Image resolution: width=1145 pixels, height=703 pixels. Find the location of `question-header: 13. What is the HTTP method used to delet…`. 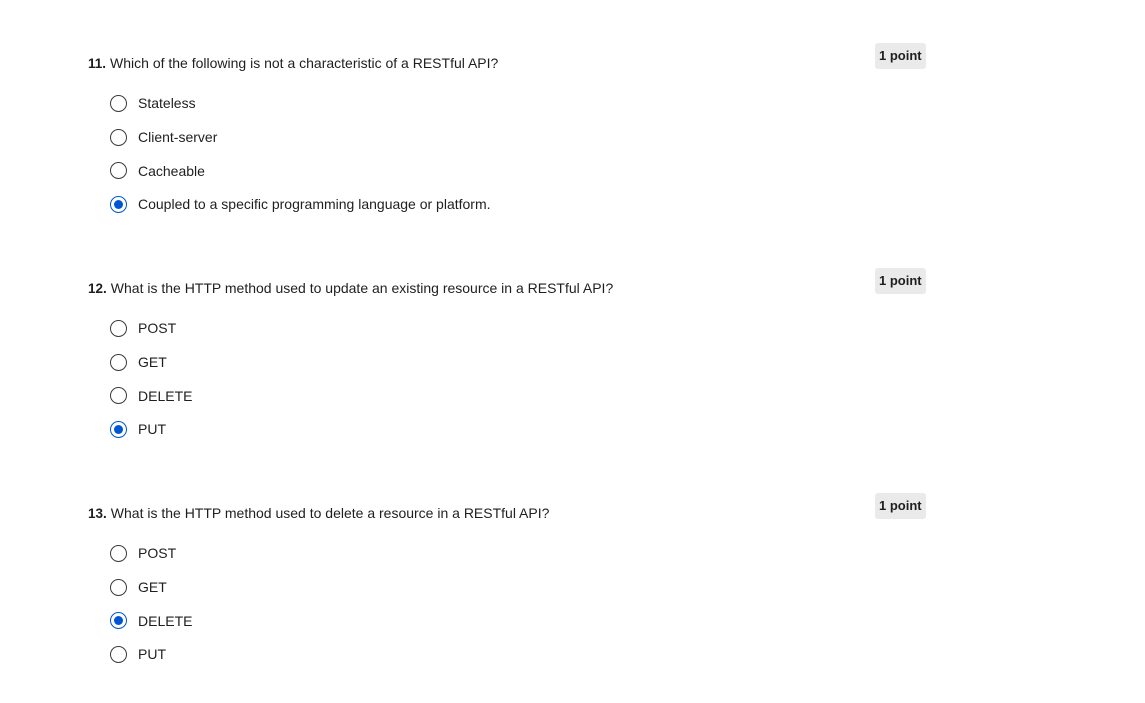

question-header: 13. What is the HTTP method used to delet… is located at coordinates (318, 513).